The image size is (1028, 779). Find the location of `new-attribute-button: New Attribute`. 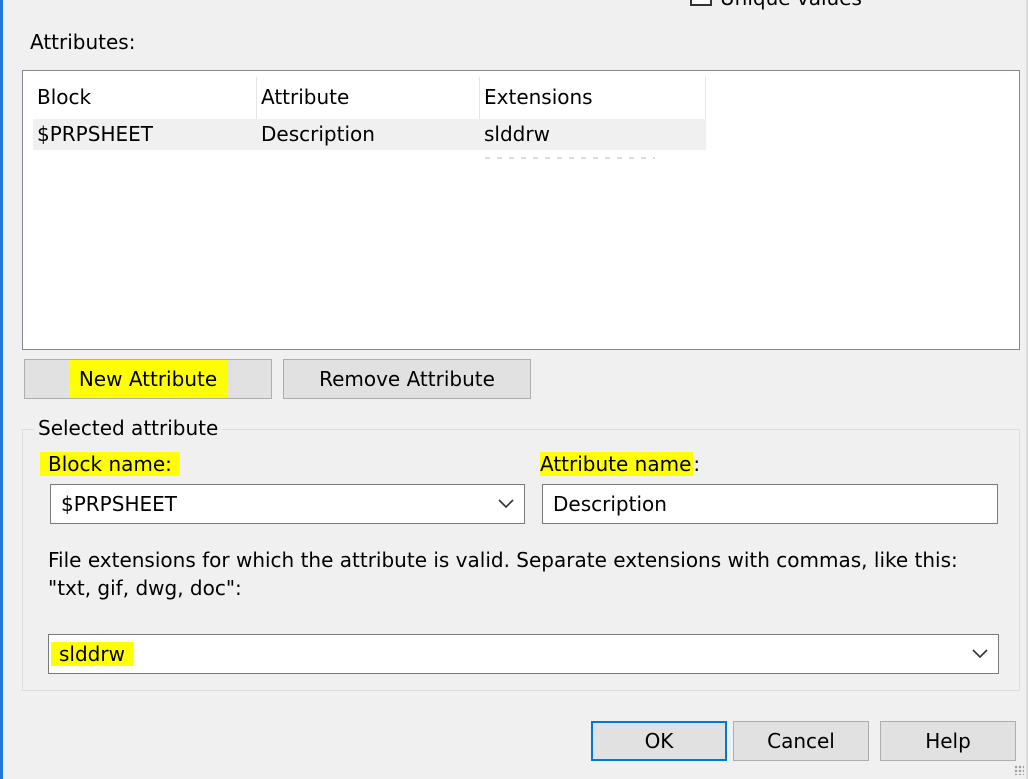

new-attribute-button: New Attribute is located at coordinates (148, 379).